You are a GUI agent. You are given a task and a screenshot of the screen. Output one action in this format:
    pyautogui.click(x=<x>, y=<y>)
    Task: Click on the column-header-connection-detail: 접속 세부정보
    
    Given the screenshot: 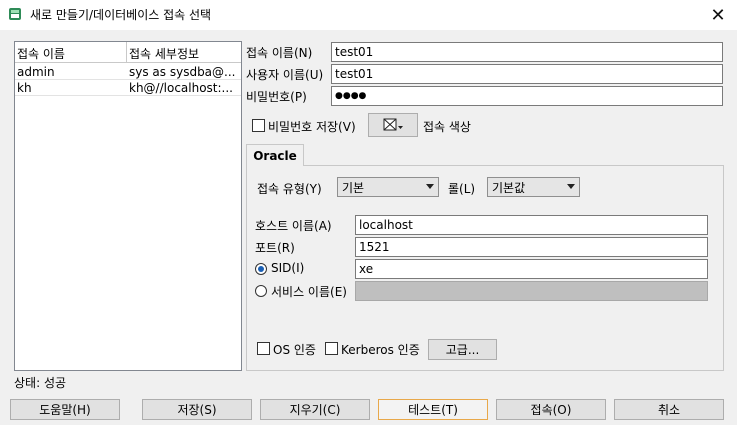 What is the action you would take?
    pyautogui.click(x=164, y=53)
    